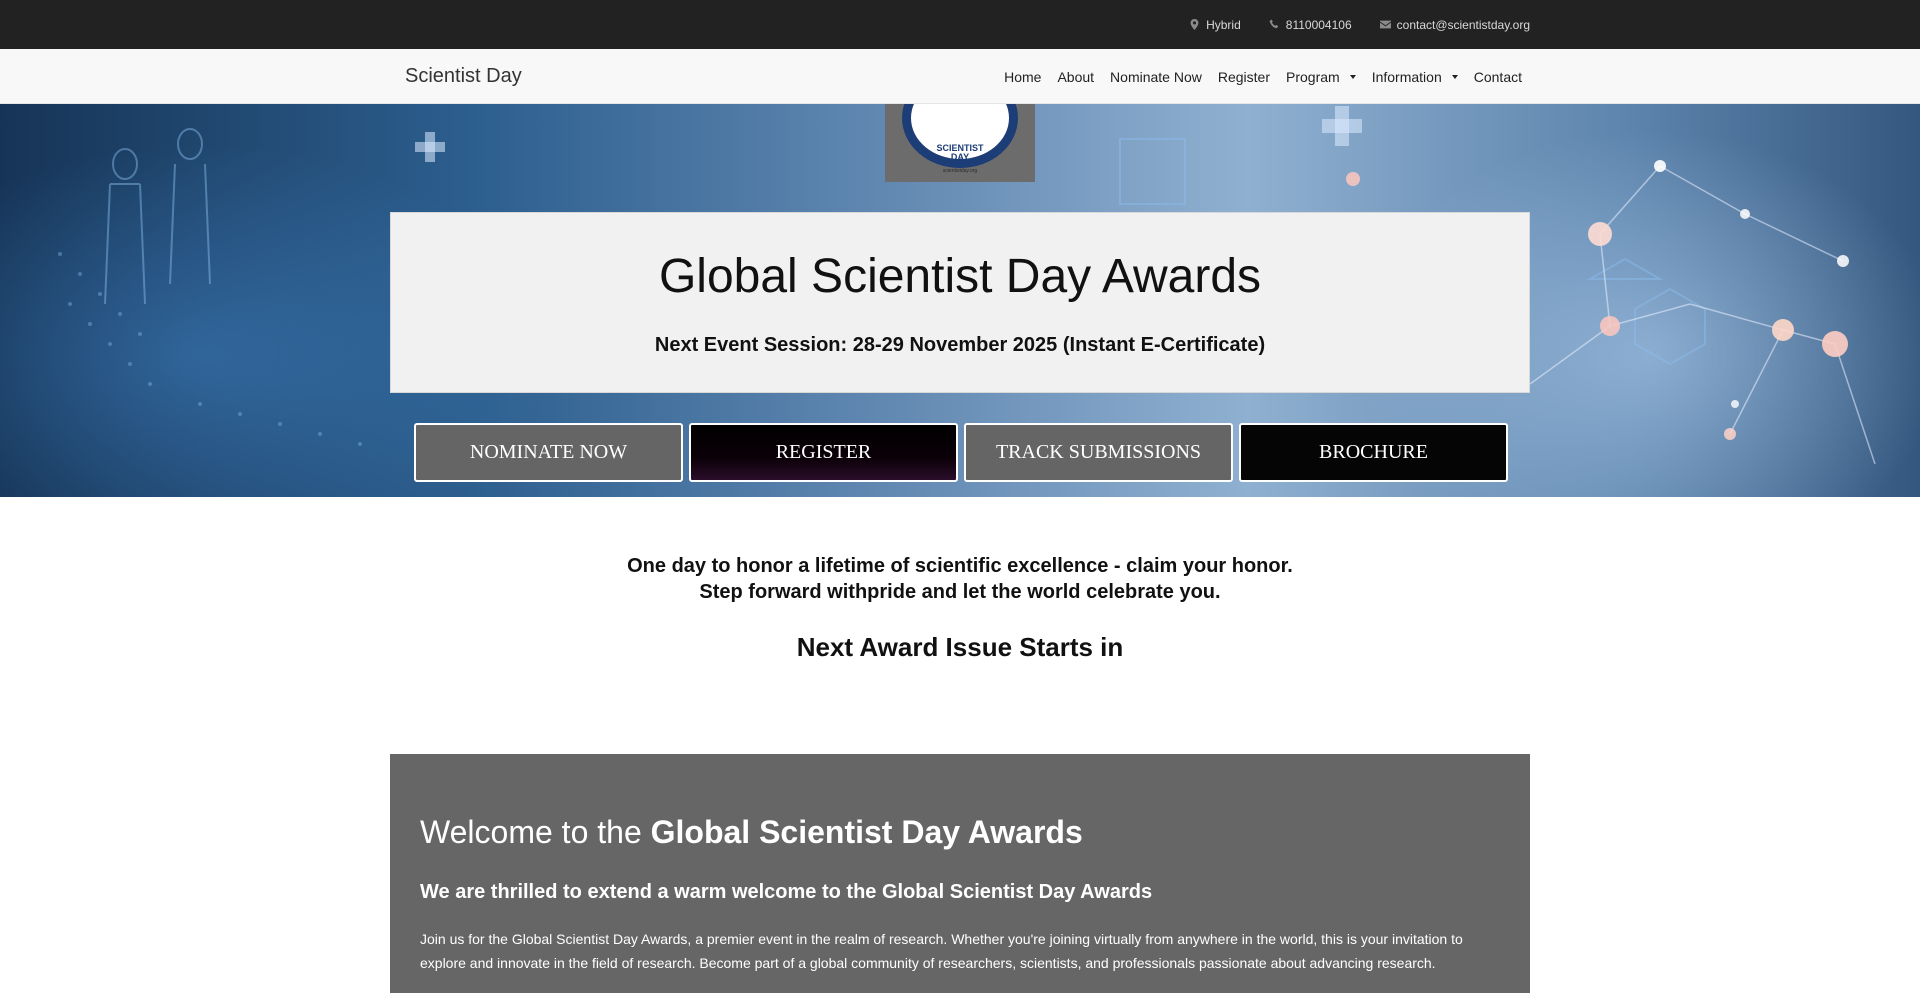 The height and width of the screenshot is (993, 1920). What do you see at coordinates (960, 157) in the screenshot?
I see `logo-text-line2: DAY` at bounding box center [960, 157].